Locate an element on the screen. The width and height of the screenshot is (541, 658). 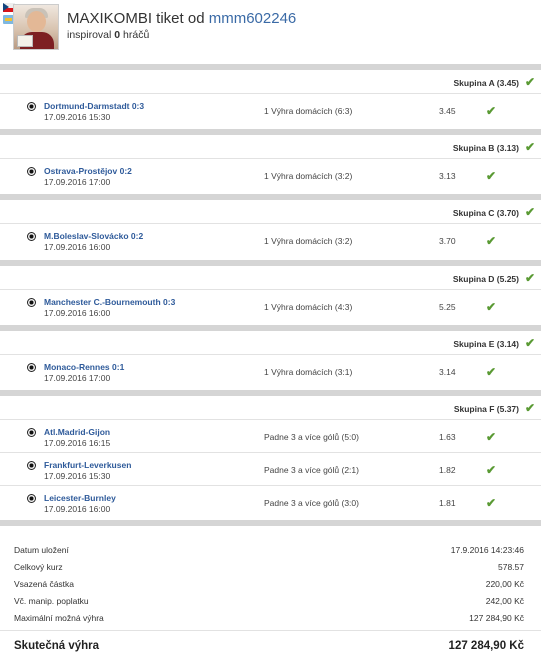
bet-pick: 1 Výhra domácích (4:3) is located at coordinates (308, 307).